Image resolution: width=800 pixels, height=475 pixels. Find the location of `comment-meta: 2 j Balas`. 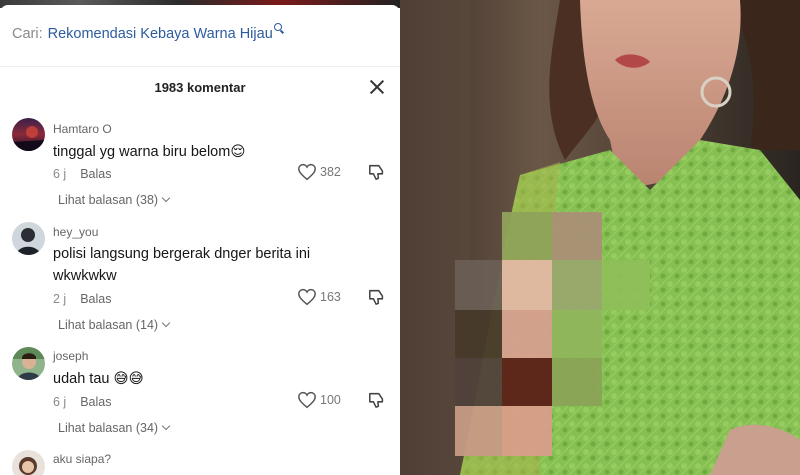

comment-meta: 2 j Balas is located at coordinates (82, 299).